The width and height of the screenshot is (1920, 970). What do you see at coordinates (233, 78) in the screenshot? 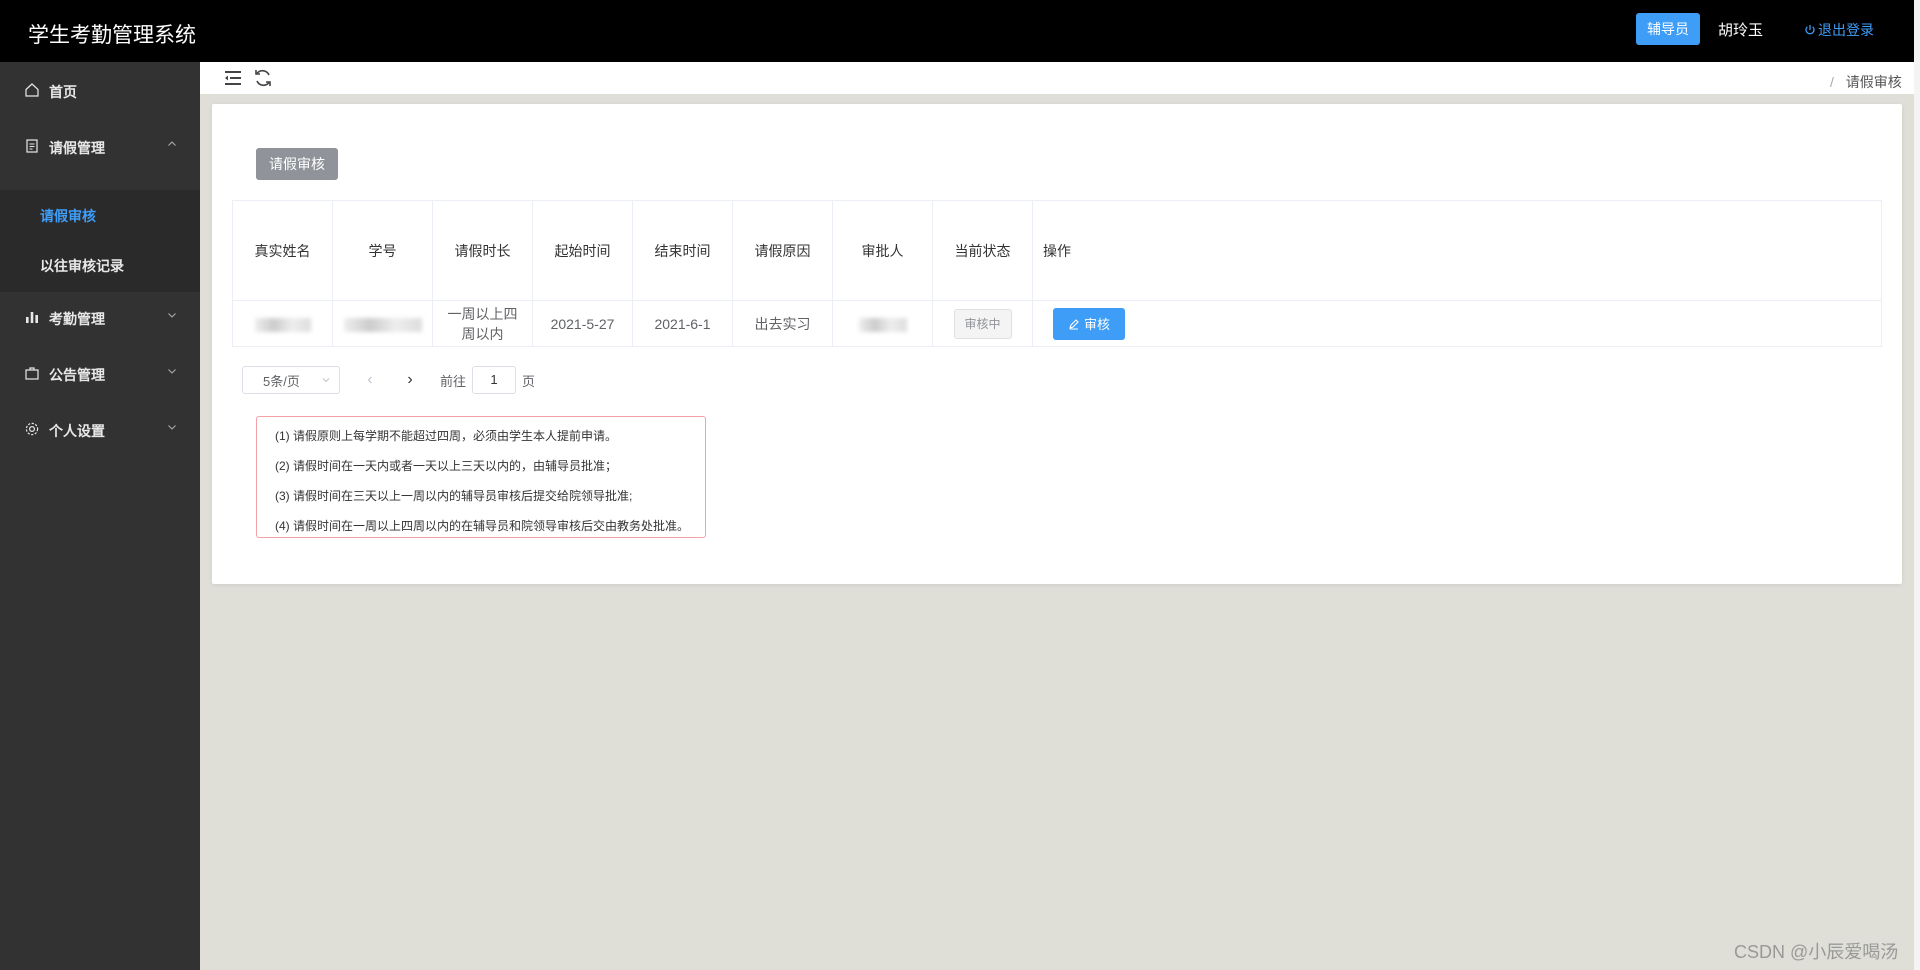
I see `collapse-menu-icon` at bounding box center [233, 78].